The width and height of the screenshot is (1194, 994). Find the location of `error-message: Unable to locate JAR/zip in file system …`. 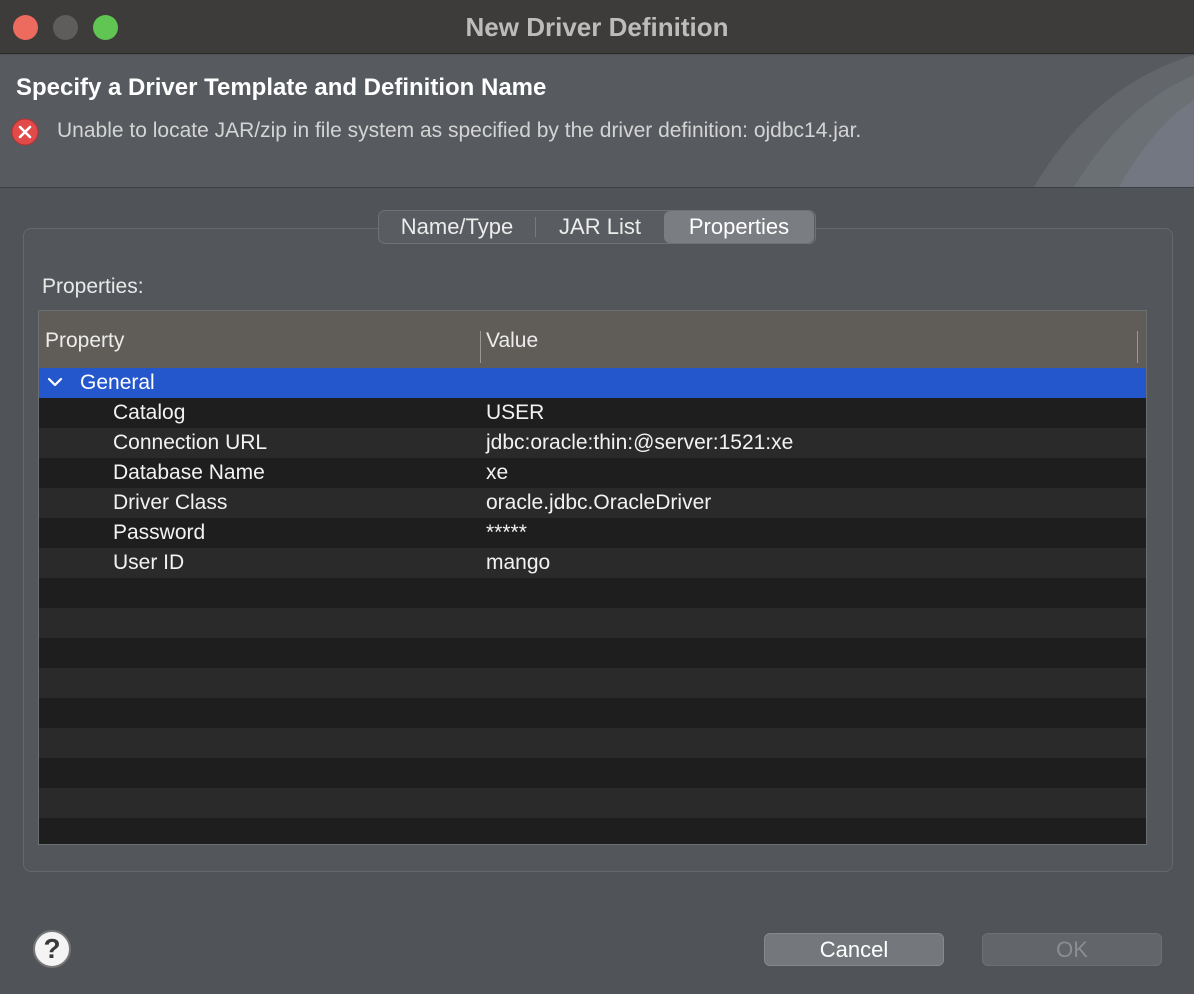

error-message: Unable to locate JAR/zip in file system … is located at coordinates (459, 130).